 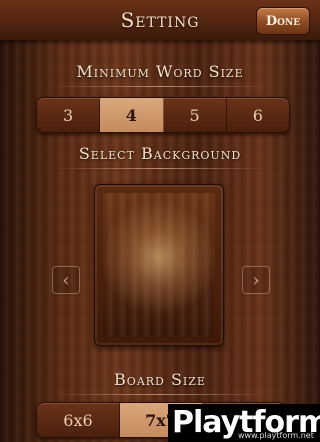 What do you see at coordinates (195, 115) in the screenshot?
I see `word-size-option-5: 5` at bounding box center [195, 115].